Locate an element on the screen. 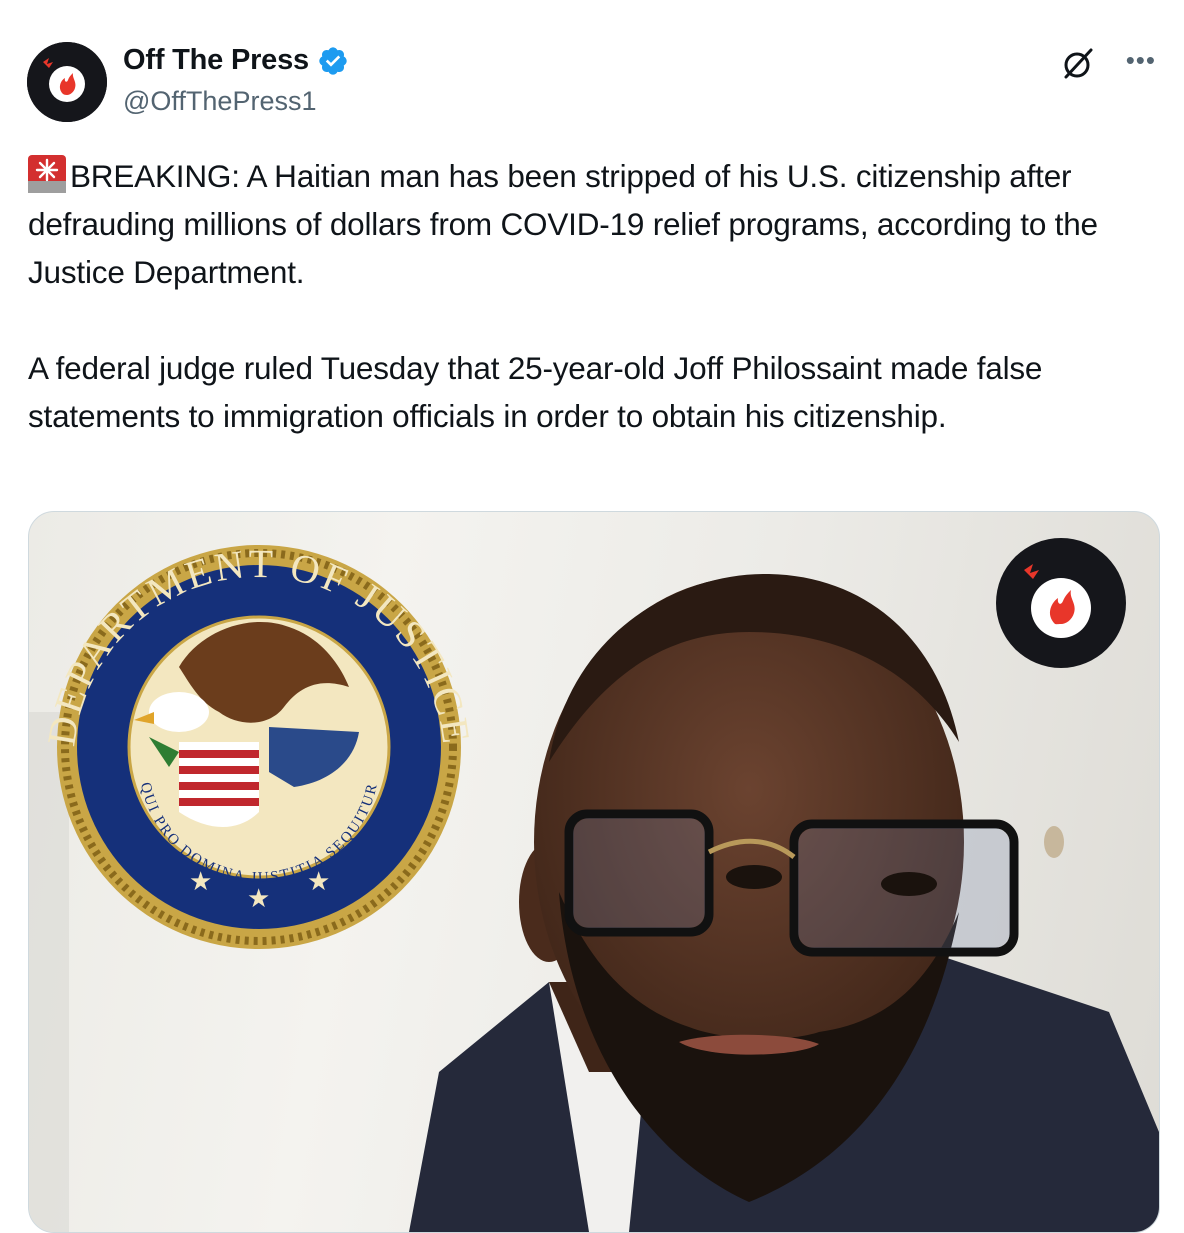 This screenshot has width=1184, height=1233. off-the-press-logo-icon is located at coordinates (67, 82).